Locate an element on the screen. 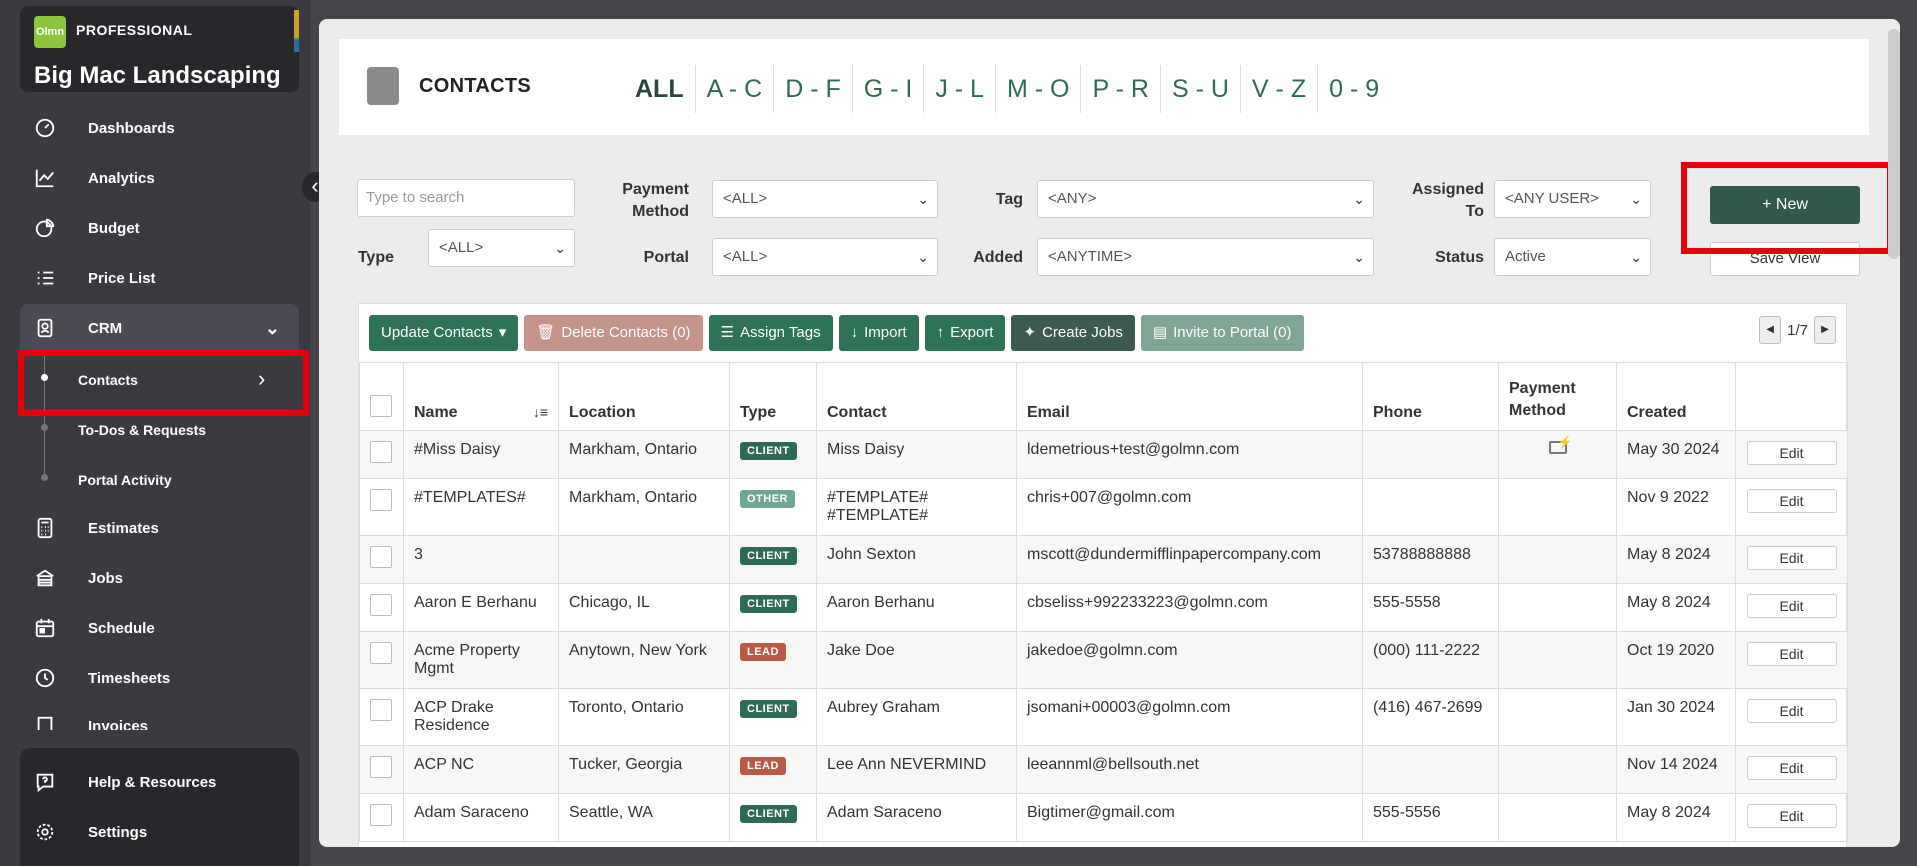 The image size is (1917, 866). name-cell: #TEMPLATES# is located at coordinates (481, 507).